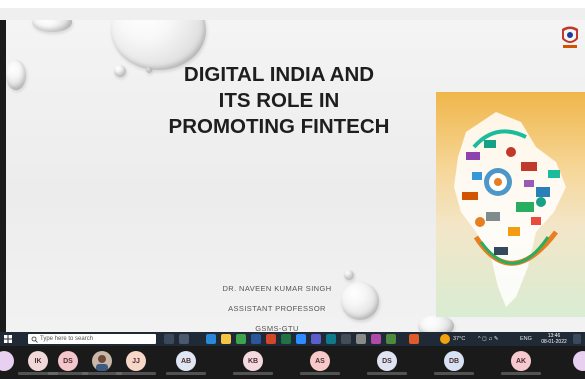 The width and height of the screenshot is (585, 379). What do you see at coordinates (292, 14) in the screenshot?
I see `window-top-bar` at bounding box center [292, 14].